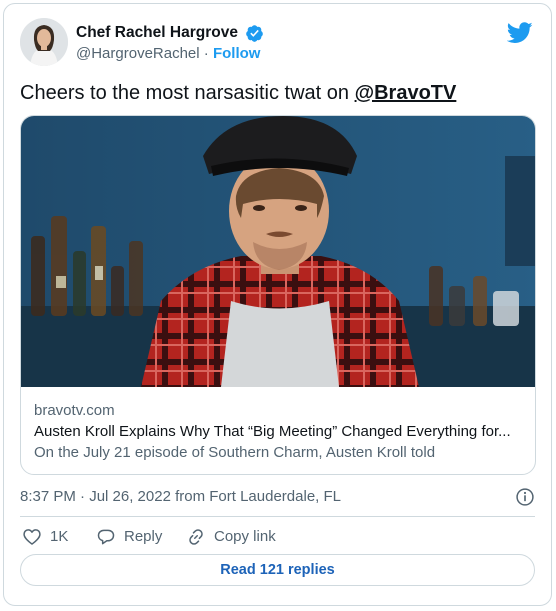 The width and height of the screenshot is (556, 611). I want to click on display-name: Chef Rachel Hargrove, so click(157, 33).